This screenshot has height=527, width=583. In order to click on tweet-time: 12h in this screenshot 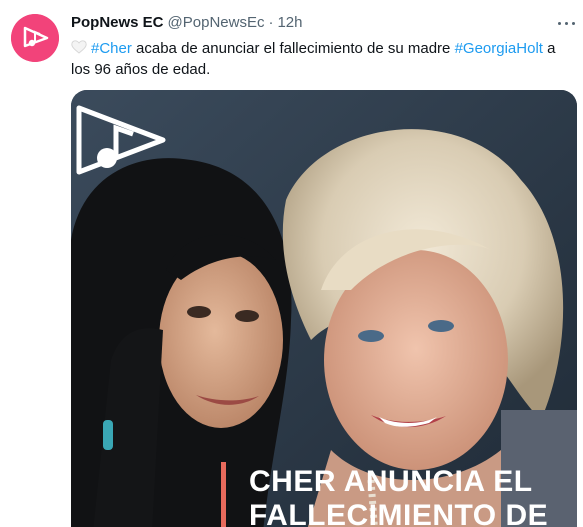, I will do `click(289, 22)`.